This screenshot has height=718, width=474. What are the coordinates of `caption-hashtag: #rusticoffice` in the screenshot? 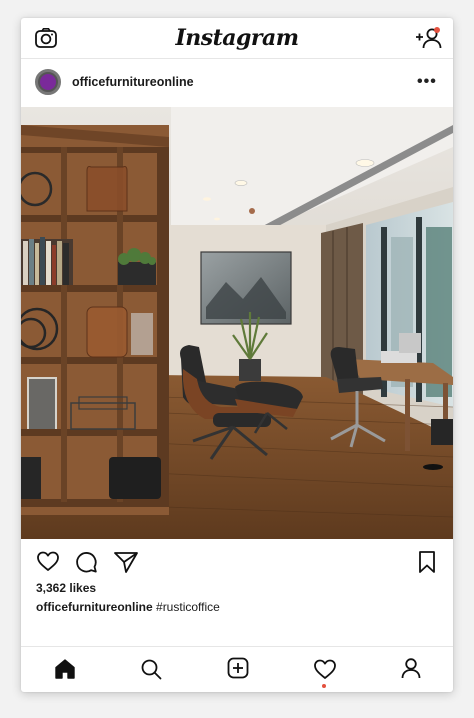 It's located at (188, 607).